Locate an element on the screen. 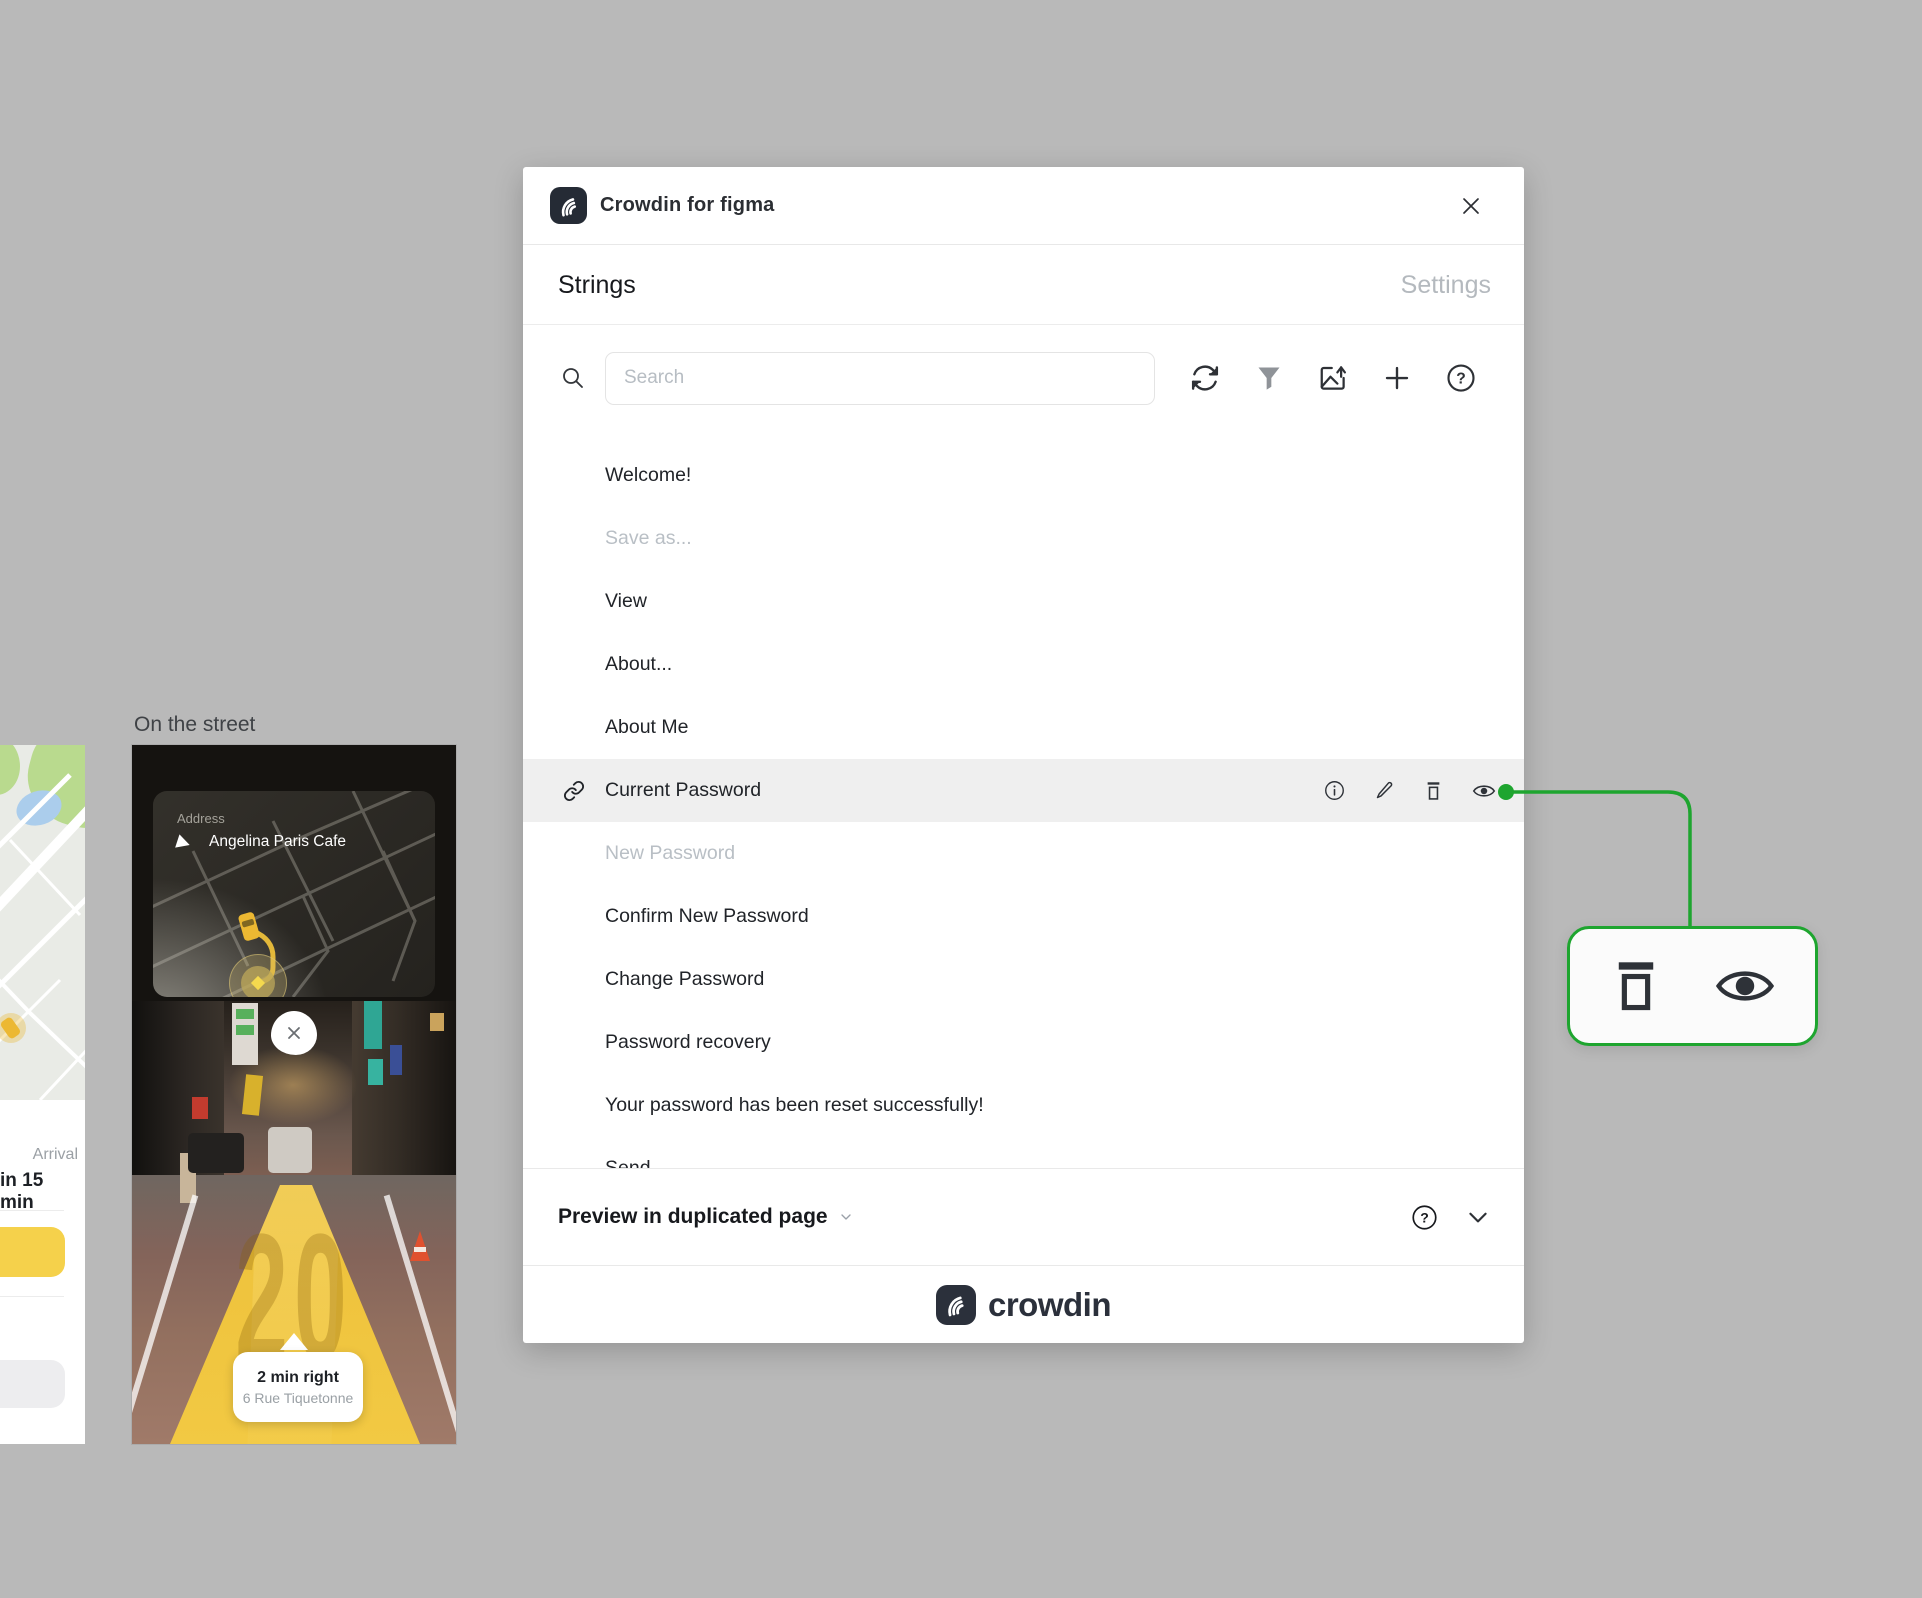 This screenshot has width=1922, height=1598. brand-bar: crowdin is located at coordinates (1023, 1304).